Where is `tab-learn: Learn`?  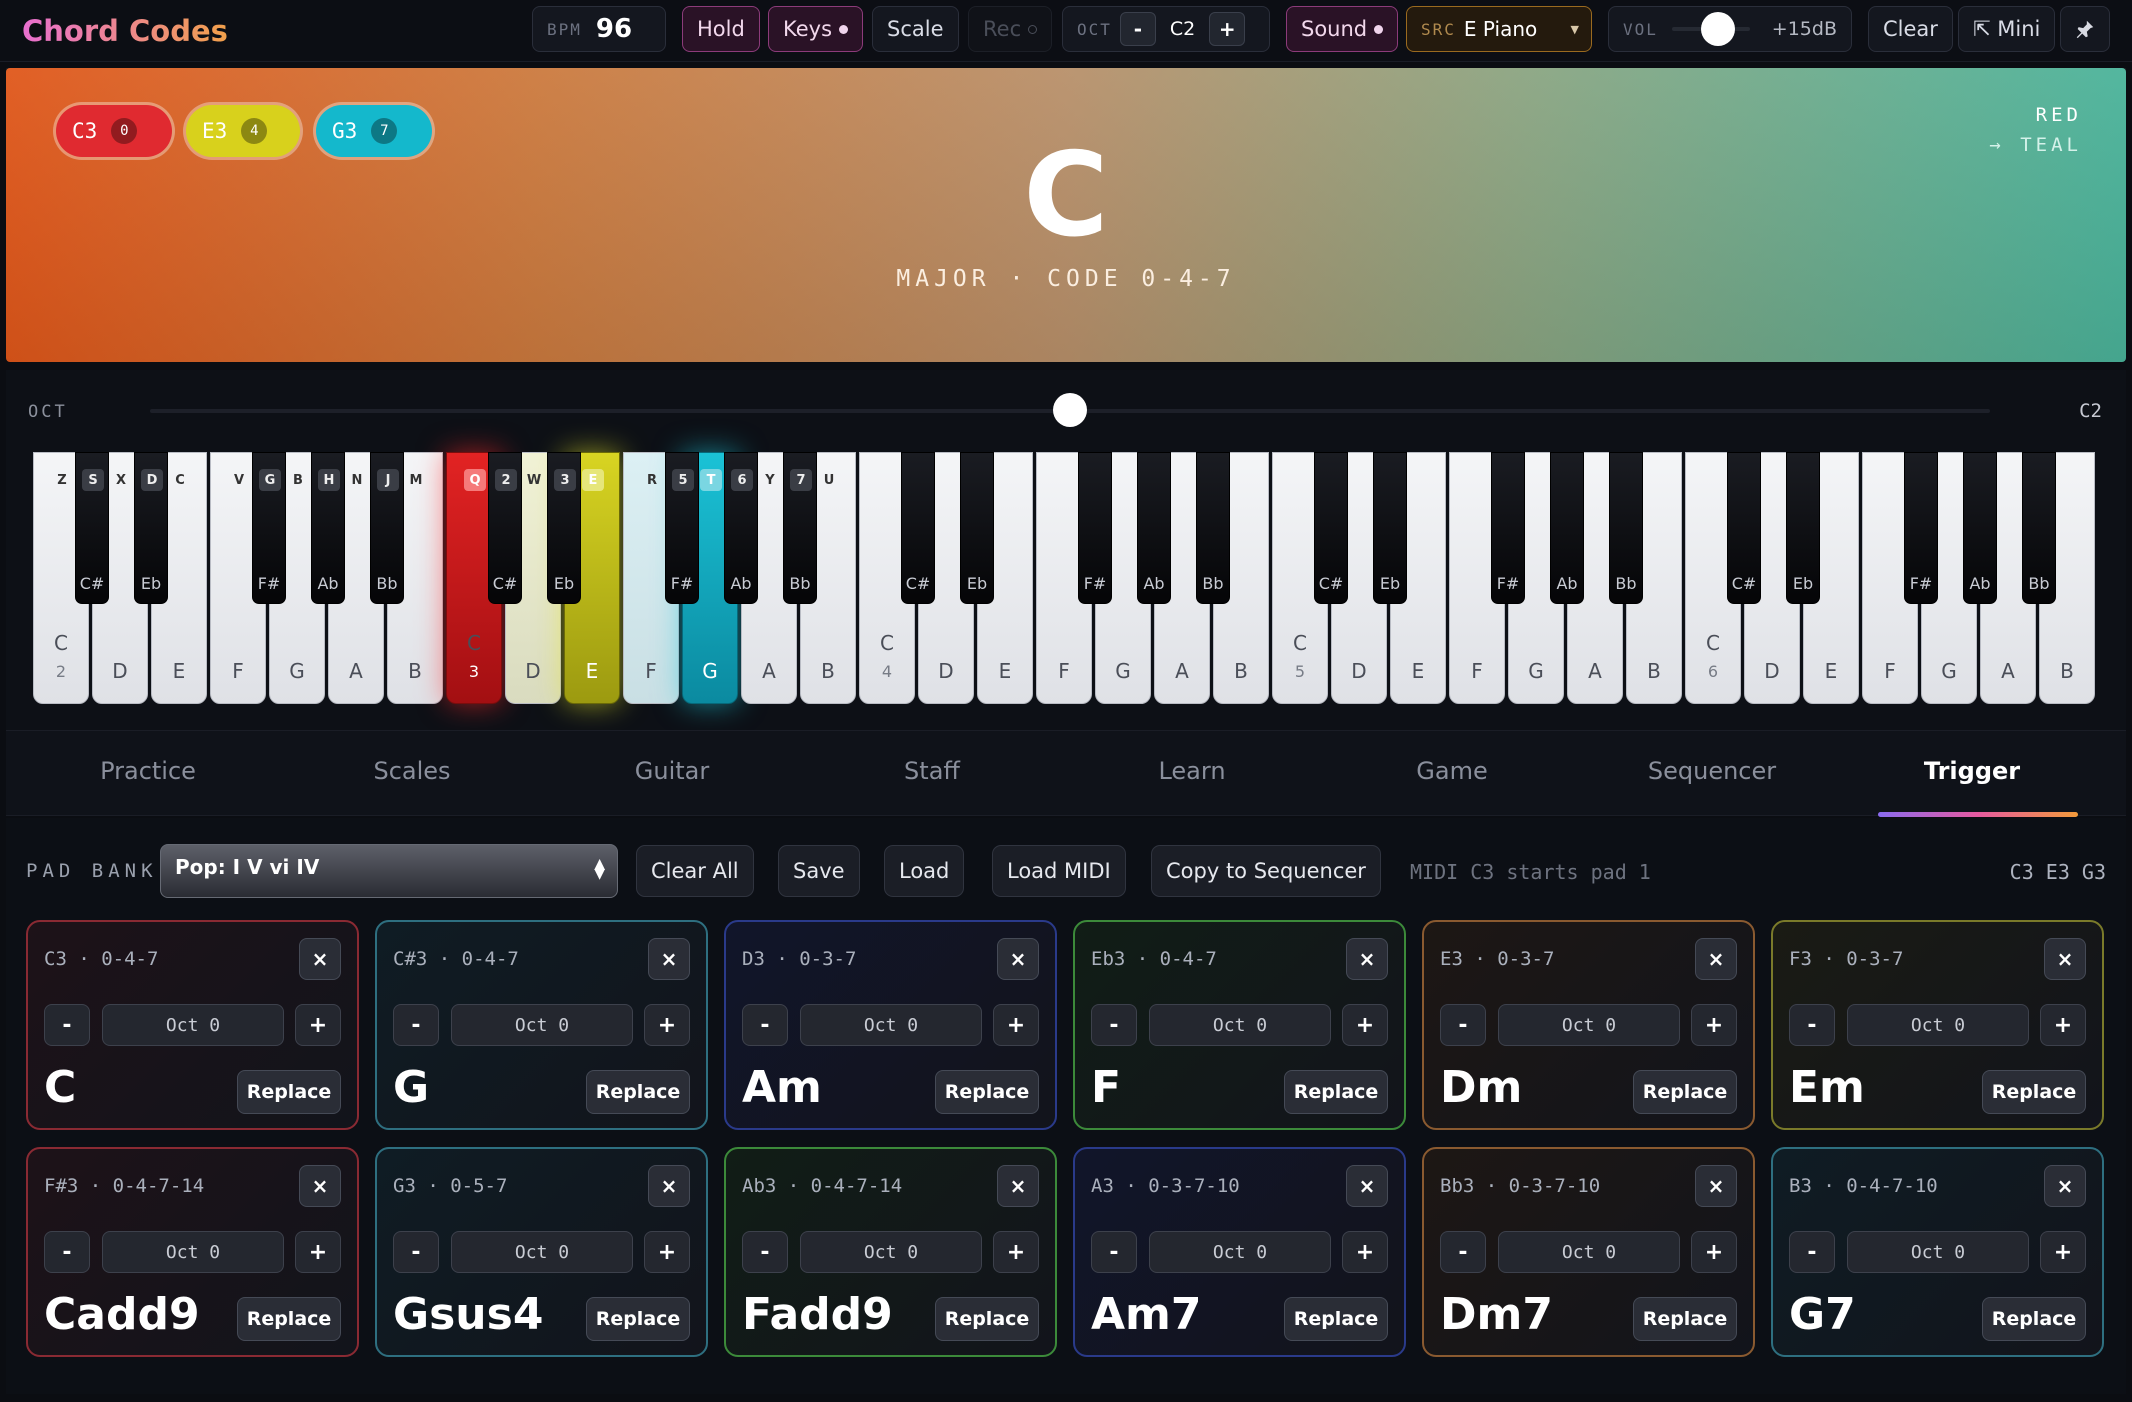
tab-learn: Learn is located at coordinates (1192, 771).